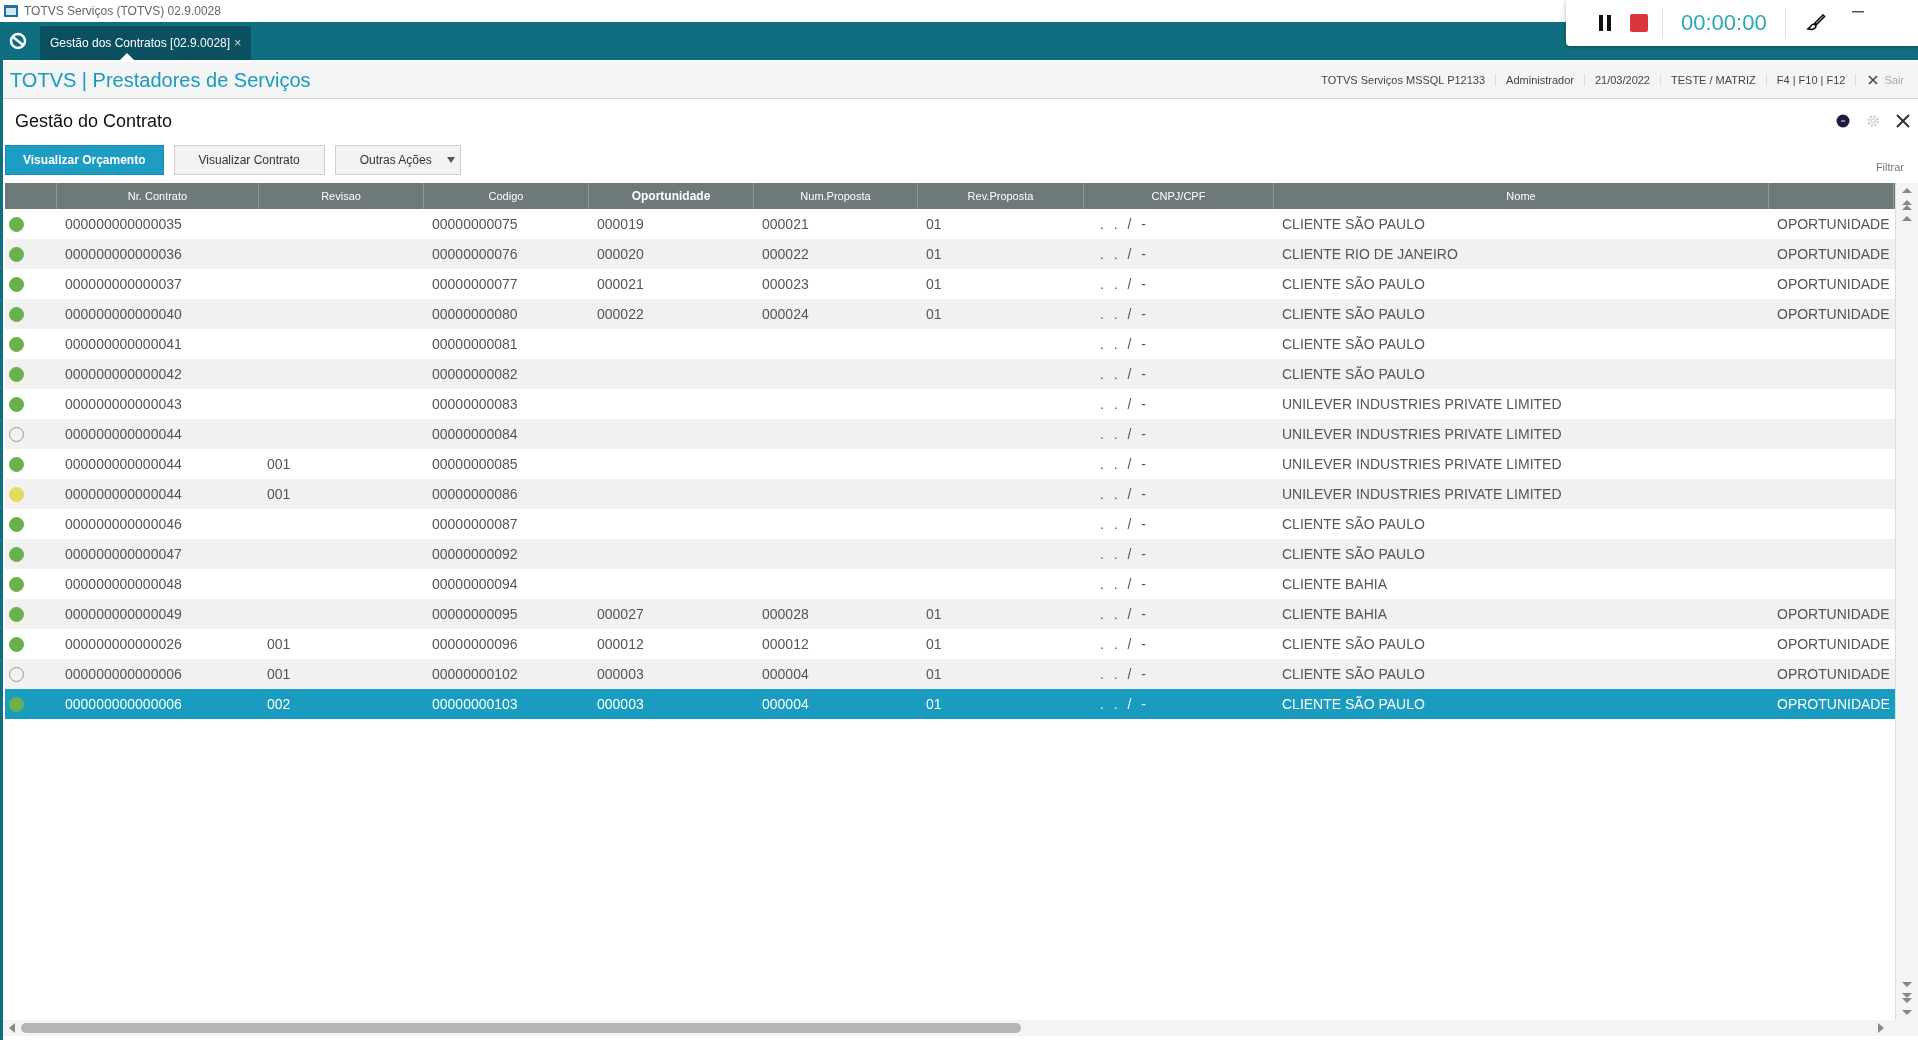 Image resolution: width=1918 pixels, height=1040 pixels. Describe the element at coordinates (1815, 23) in the screenshot. I see `brush-icon` at that location.